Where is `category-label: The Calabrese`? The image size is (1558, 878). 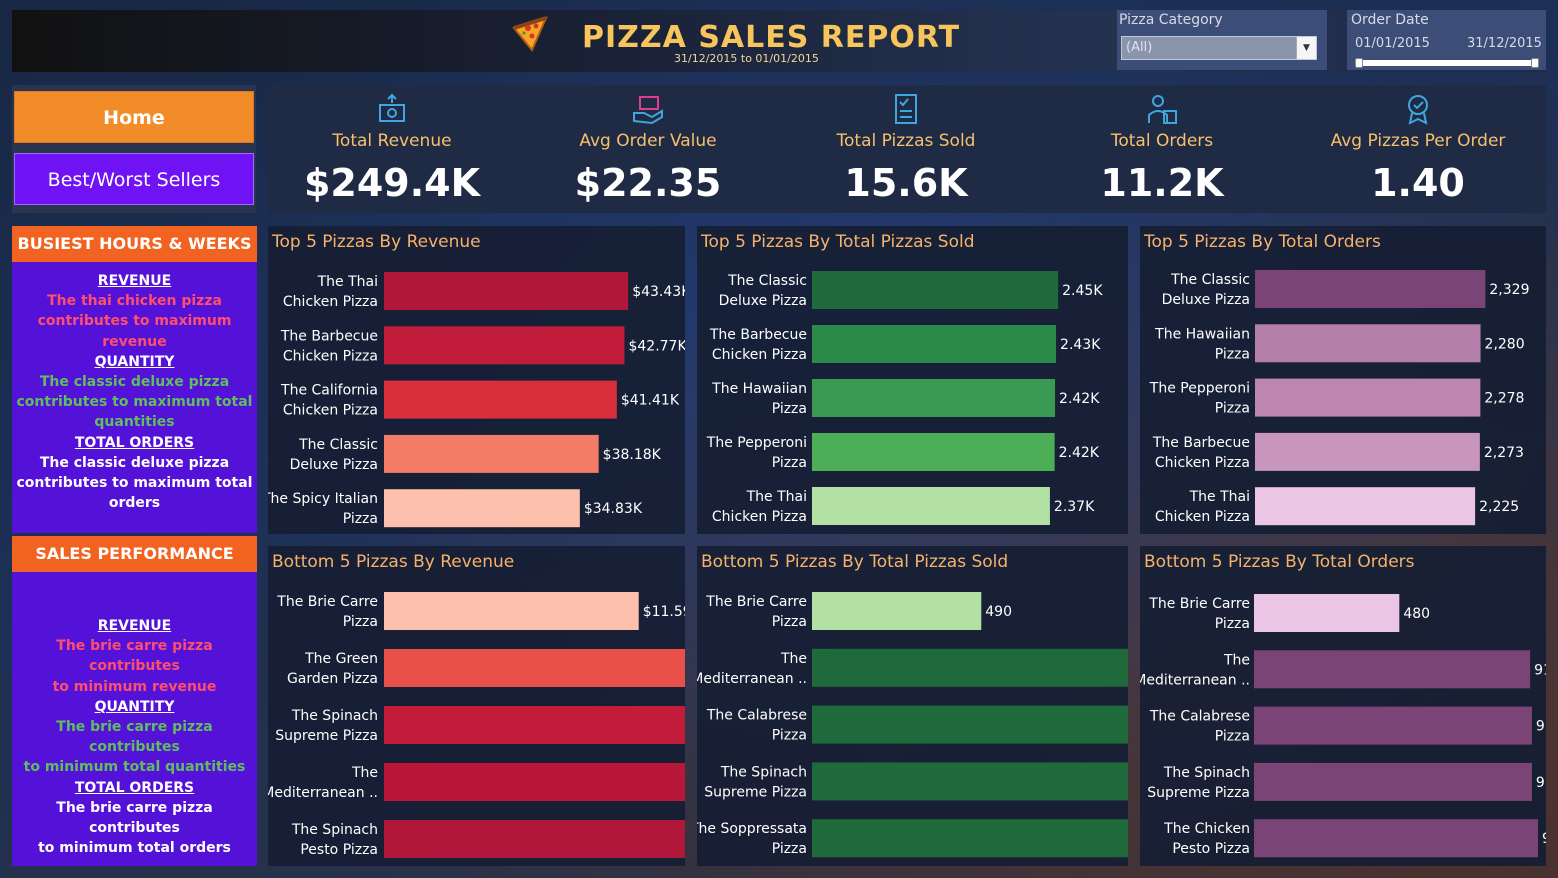
category-label: The Calabrese is located at coordinates (1199, 717).